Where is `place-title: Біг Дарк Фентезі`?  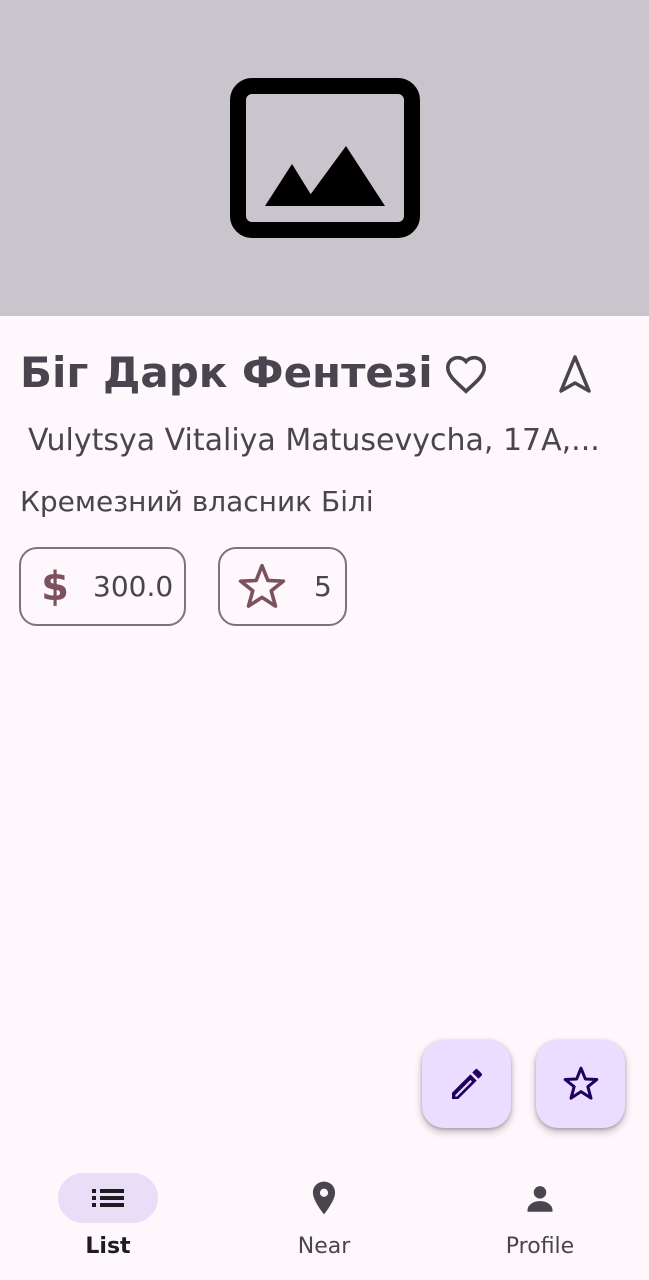 place-title: Біг Дарк Фентезі is located at coordinates (226, 372).